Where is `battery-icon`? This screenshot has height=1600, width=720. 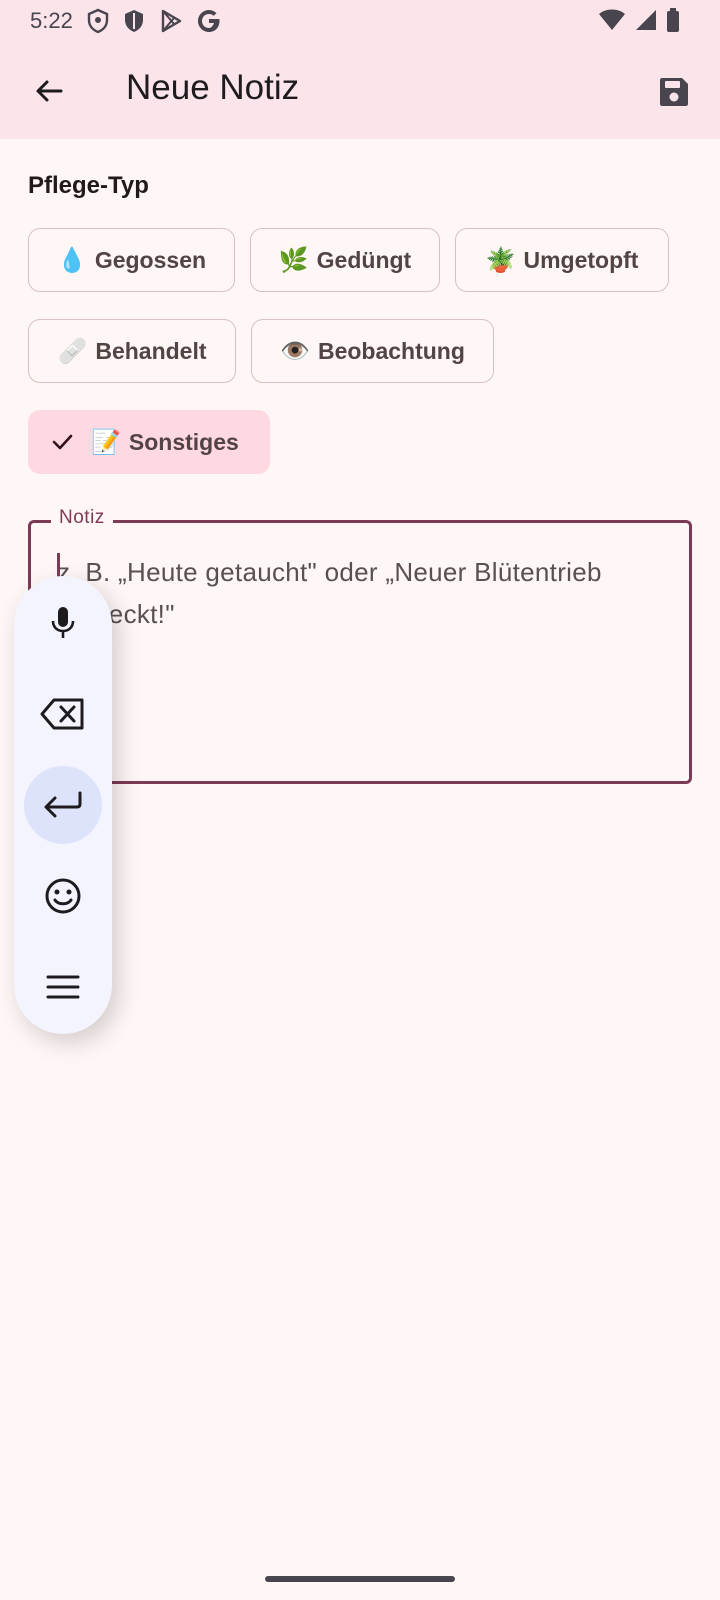 battery-icon is located at coordinates (673, 20).